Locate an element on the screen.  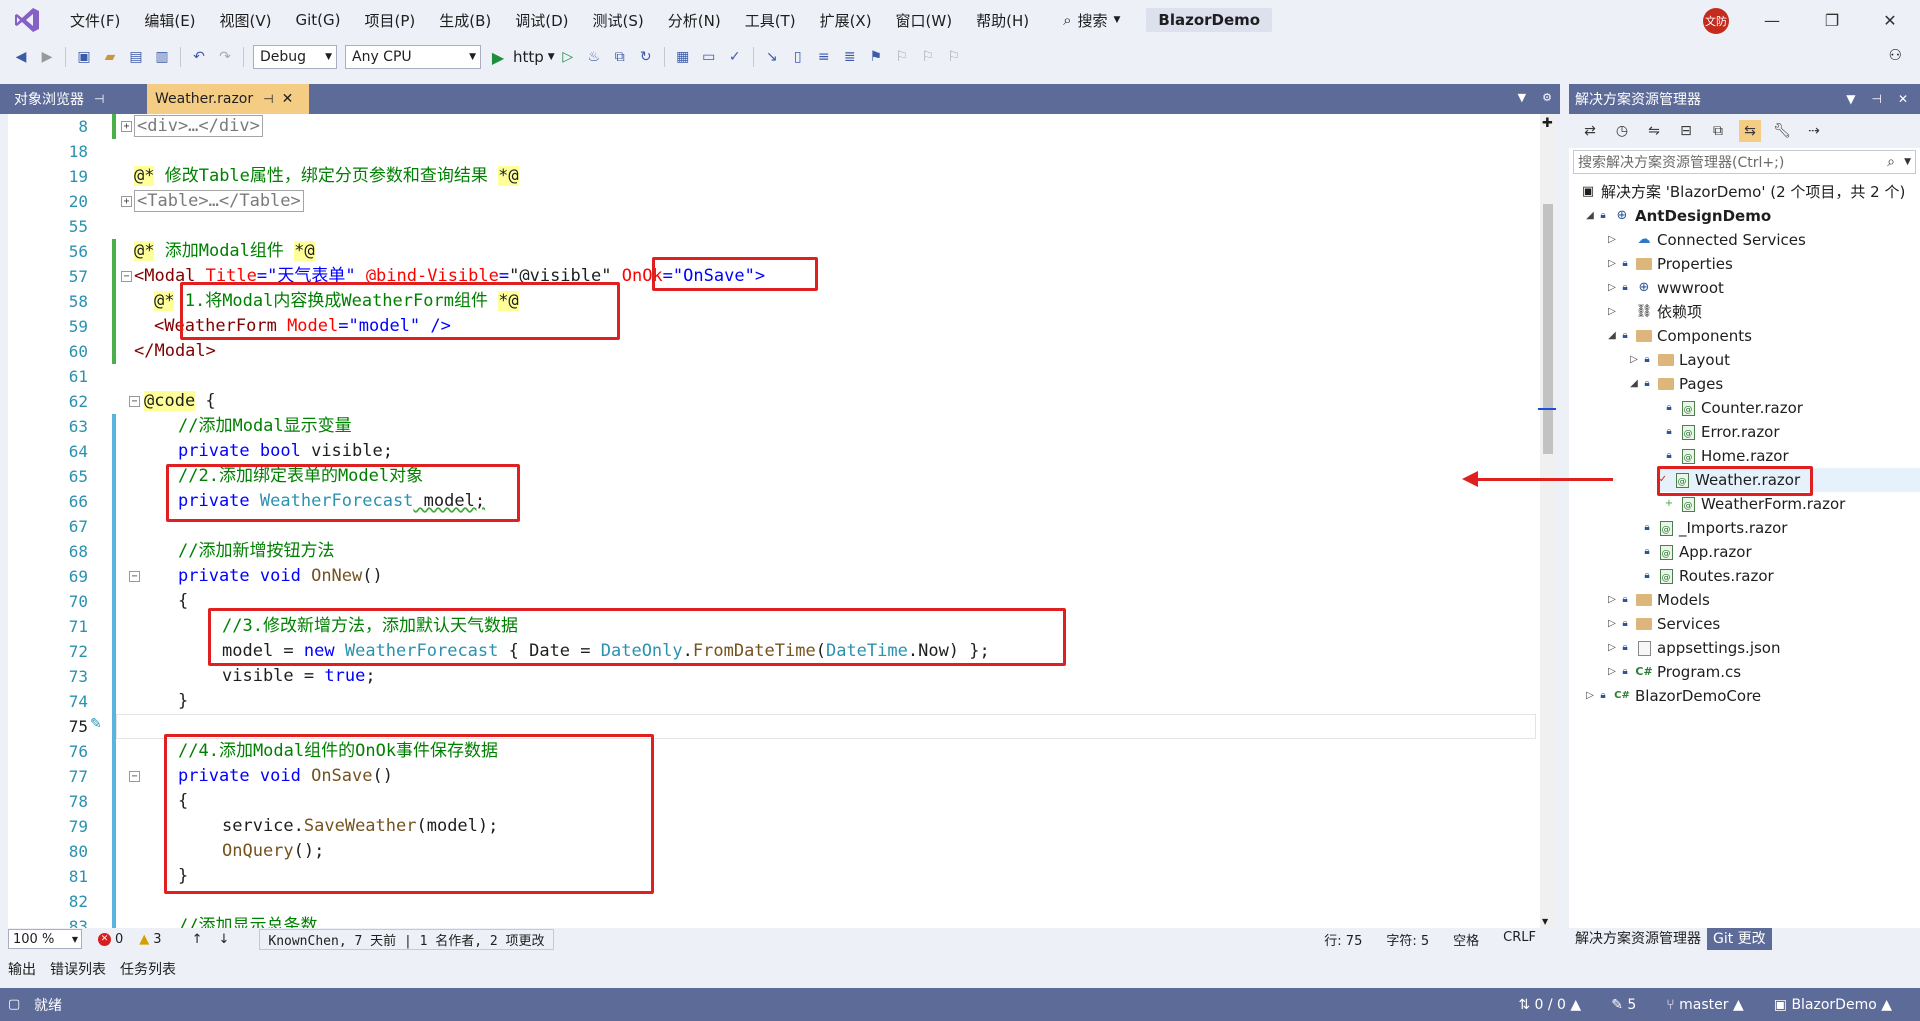
git-blame-info: KnownChen, 7 天前 | 1 名作者, 2 项更改 is located at coordinates (406, 939).